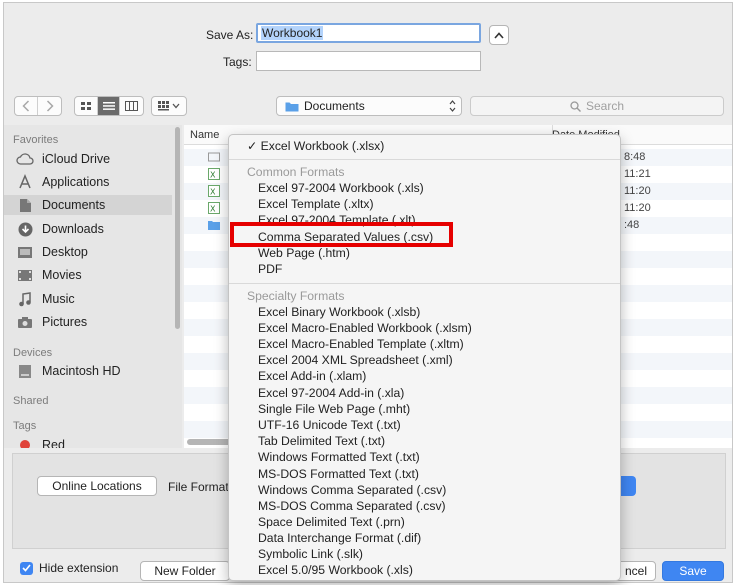 Image resolution: width=736 pixels, height=585 pixels. What do you see at coordinates (26, 568) in the screenshot?
I see `checkmark-icon` at bounding box center [26, 568].